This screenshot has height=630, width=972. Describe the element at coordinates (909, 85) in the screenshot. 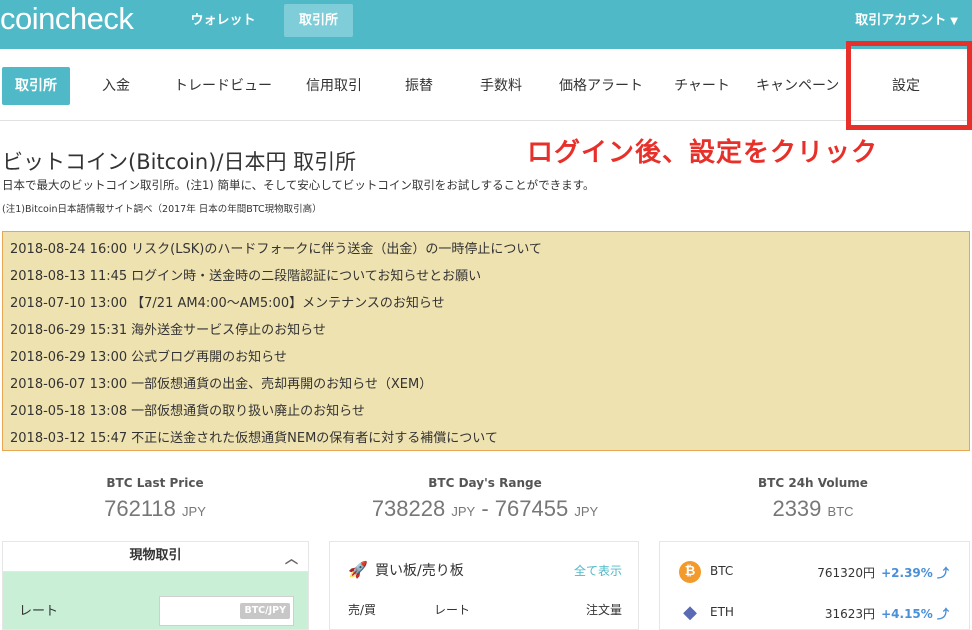

I see `settings-highlight-box` at that location.